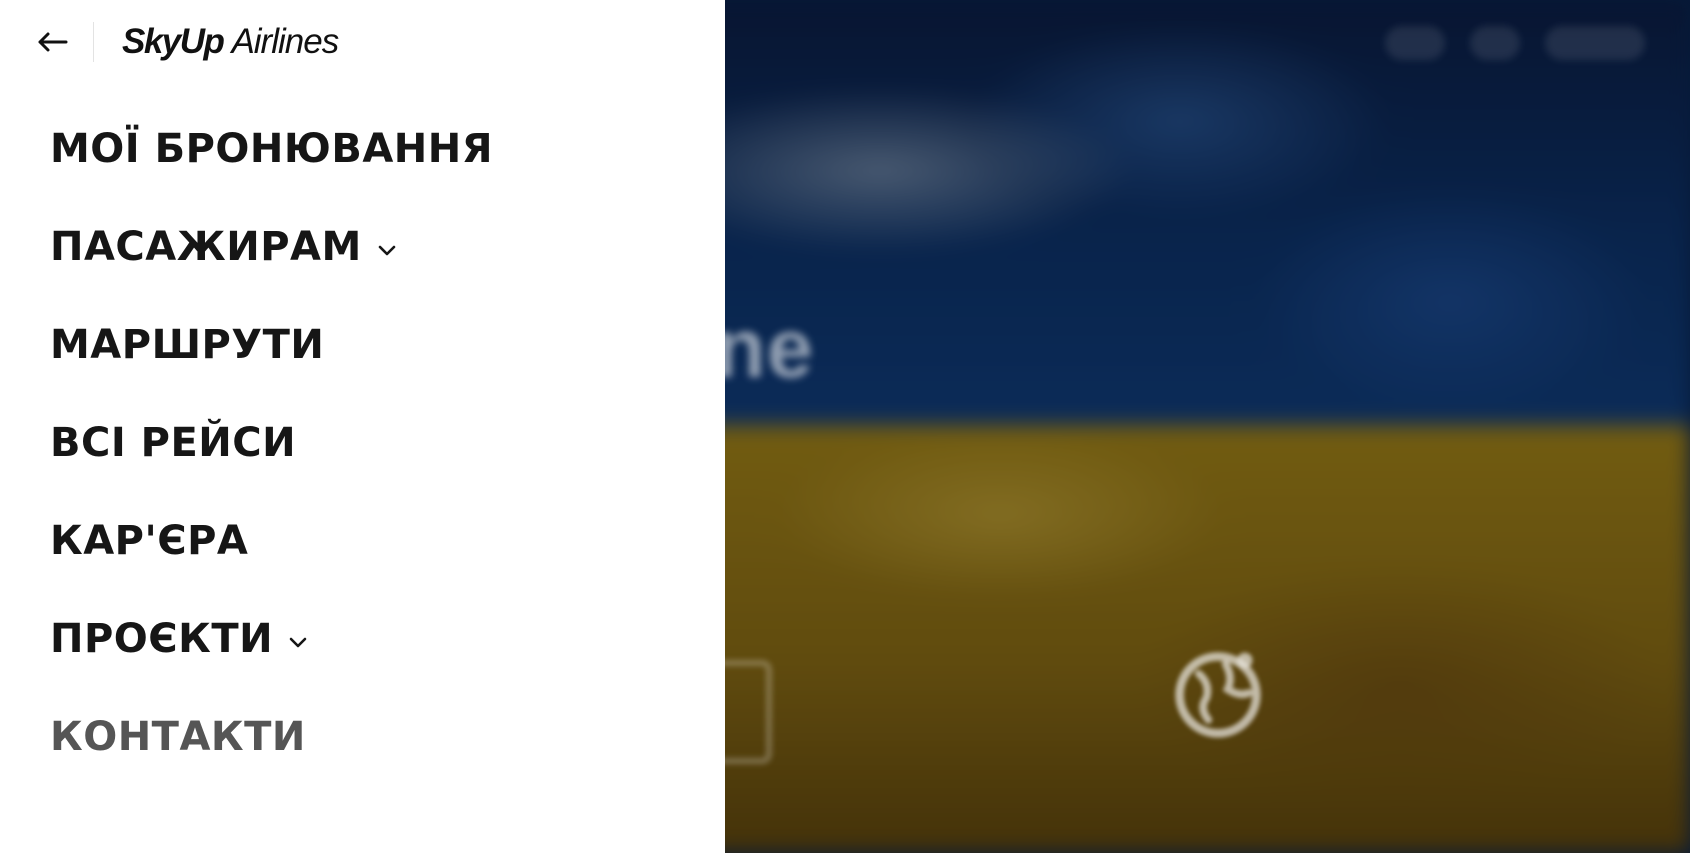 This screenshot has width=1690, height=853. I want to click on logo-brand-bold: SkyUp, so click(173, 41).